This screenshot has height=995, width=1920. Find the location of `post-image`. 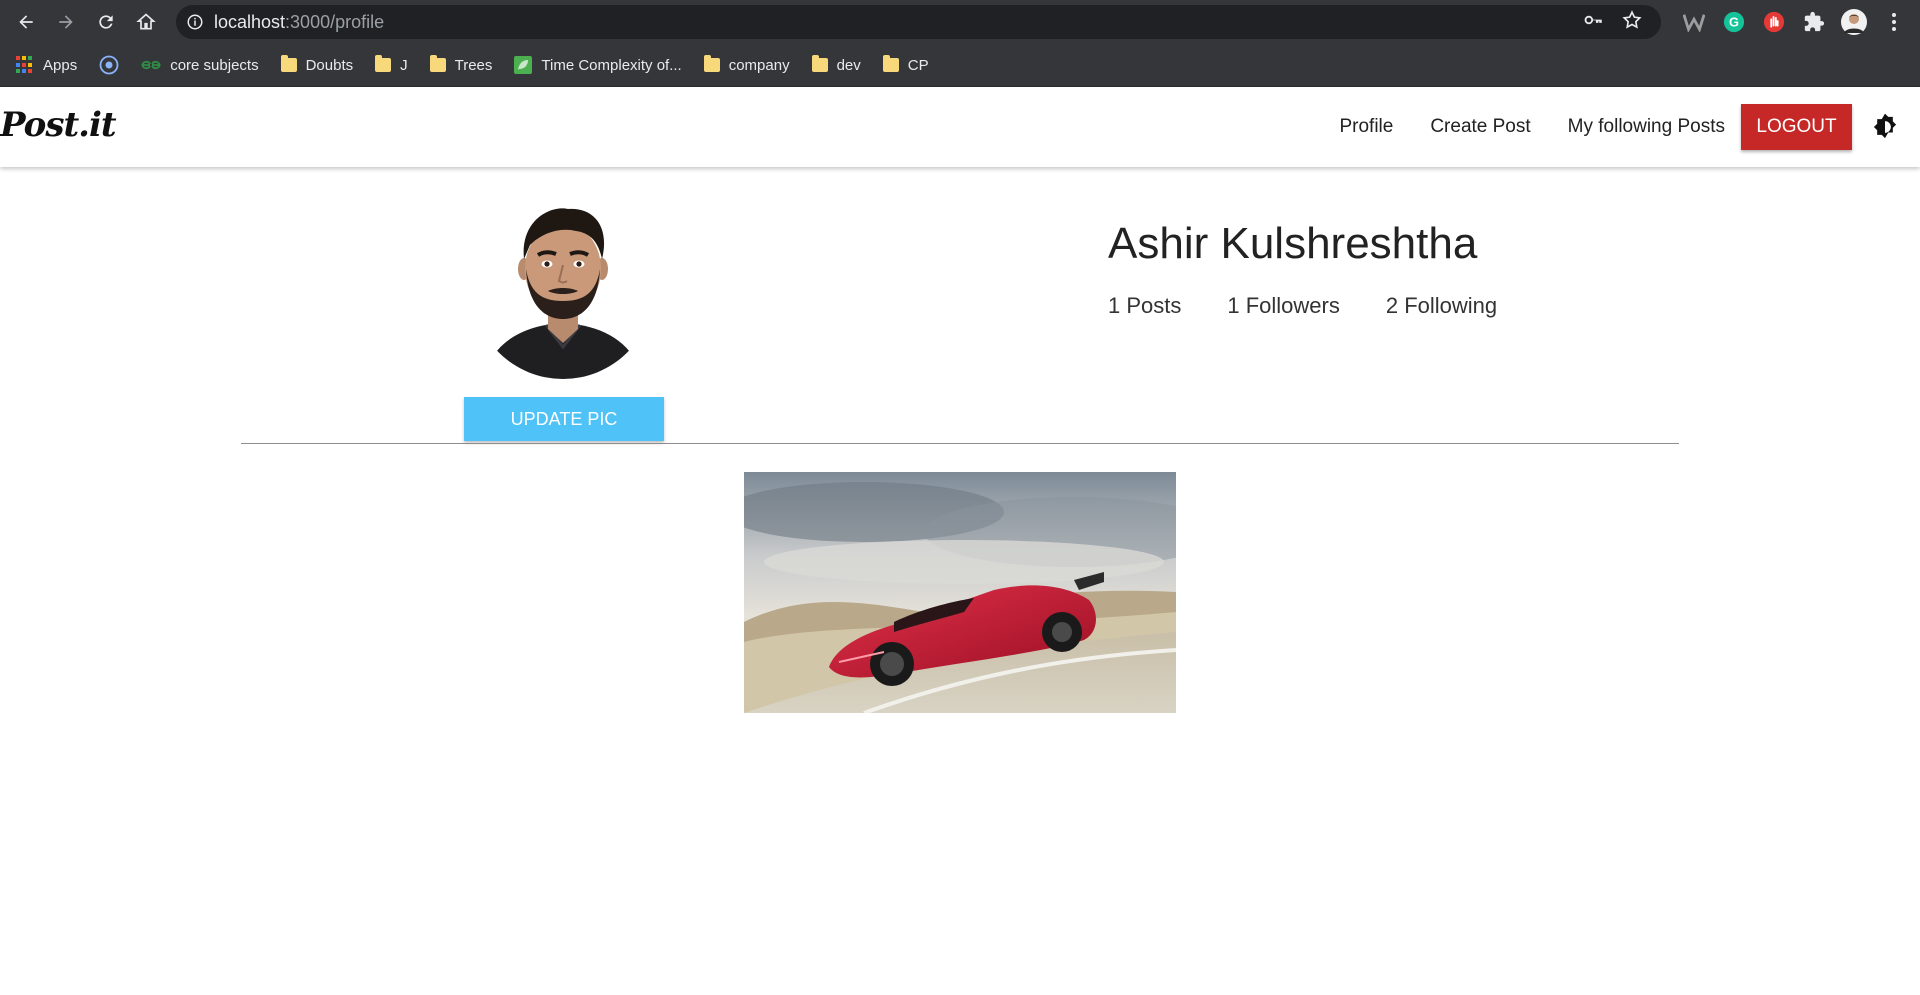

post-image is located at coordinates (960, 592).